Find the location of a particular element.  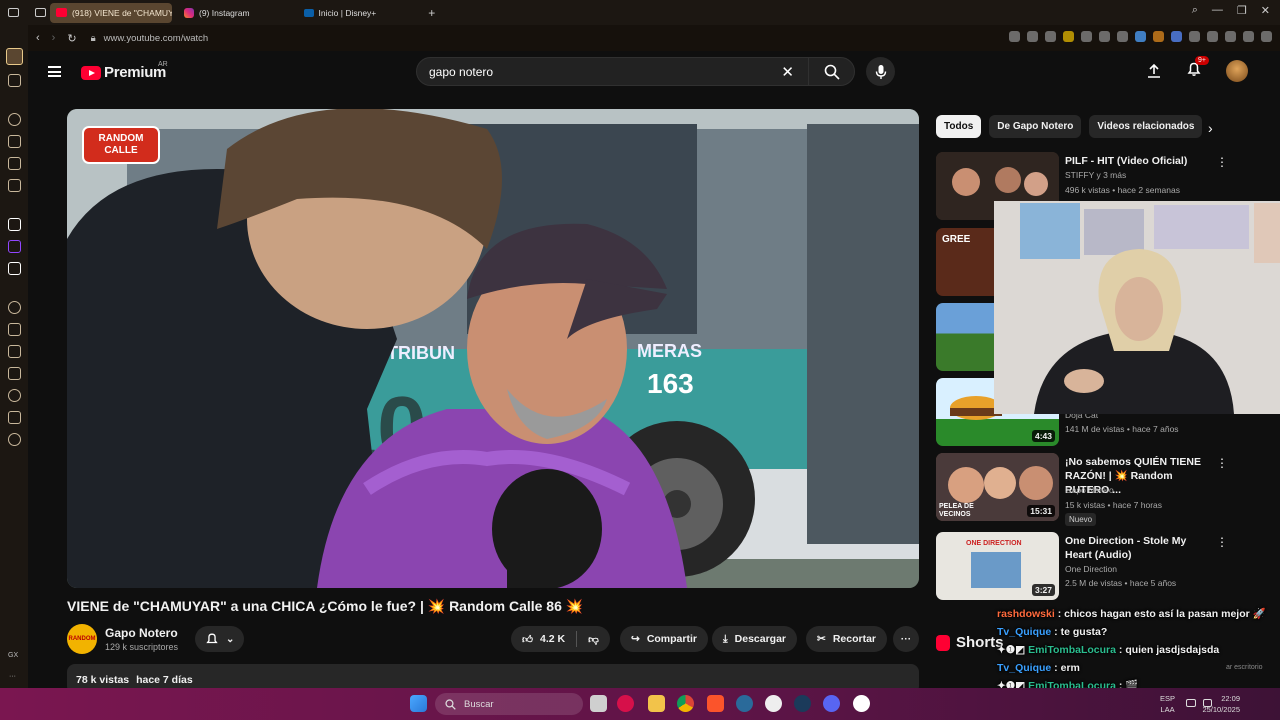

video-thumbnail: ONE DIRECTION 3:27 is located at coordinates (997, 566).